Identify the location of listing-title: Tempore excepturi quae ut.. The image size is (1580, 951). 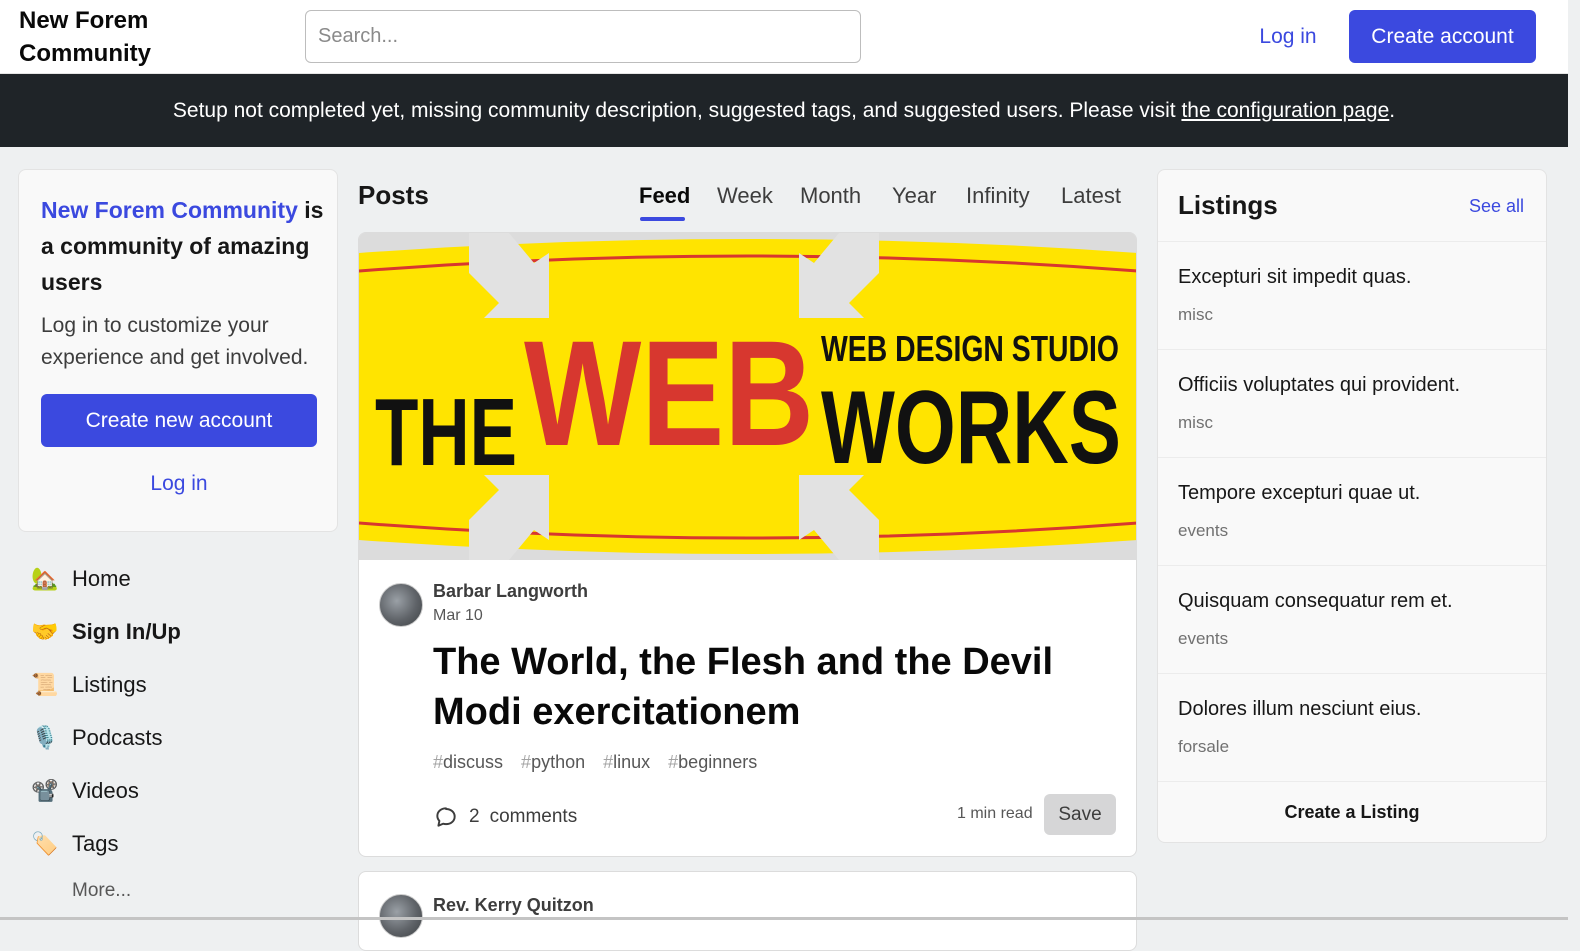
(1299, 493).